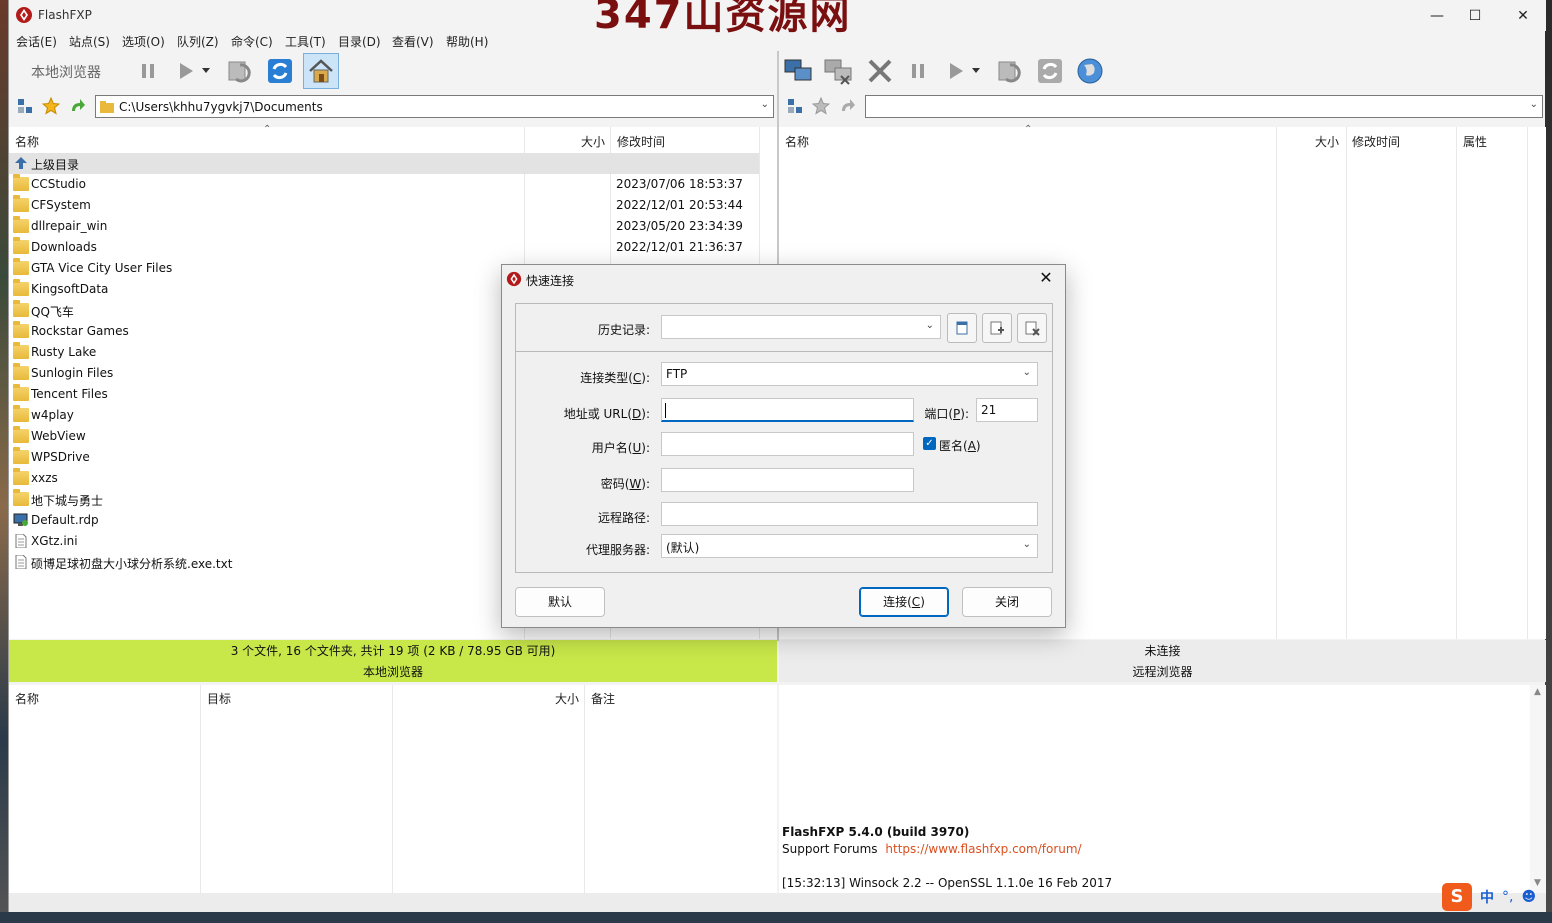  What do you see at coordinates (467, 41) in the screenshot?
I see `menu-help: 帮助(H)` at bounding box center [467, 41].